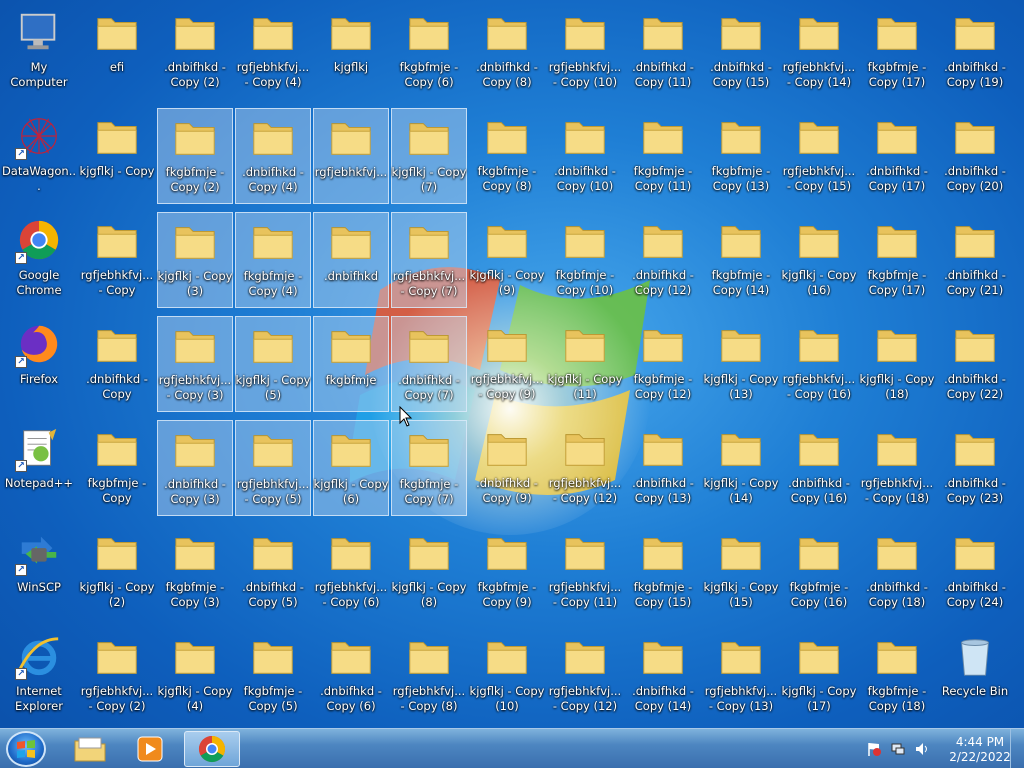  I want to click on desktop-folder: efi, so click(117, 52).